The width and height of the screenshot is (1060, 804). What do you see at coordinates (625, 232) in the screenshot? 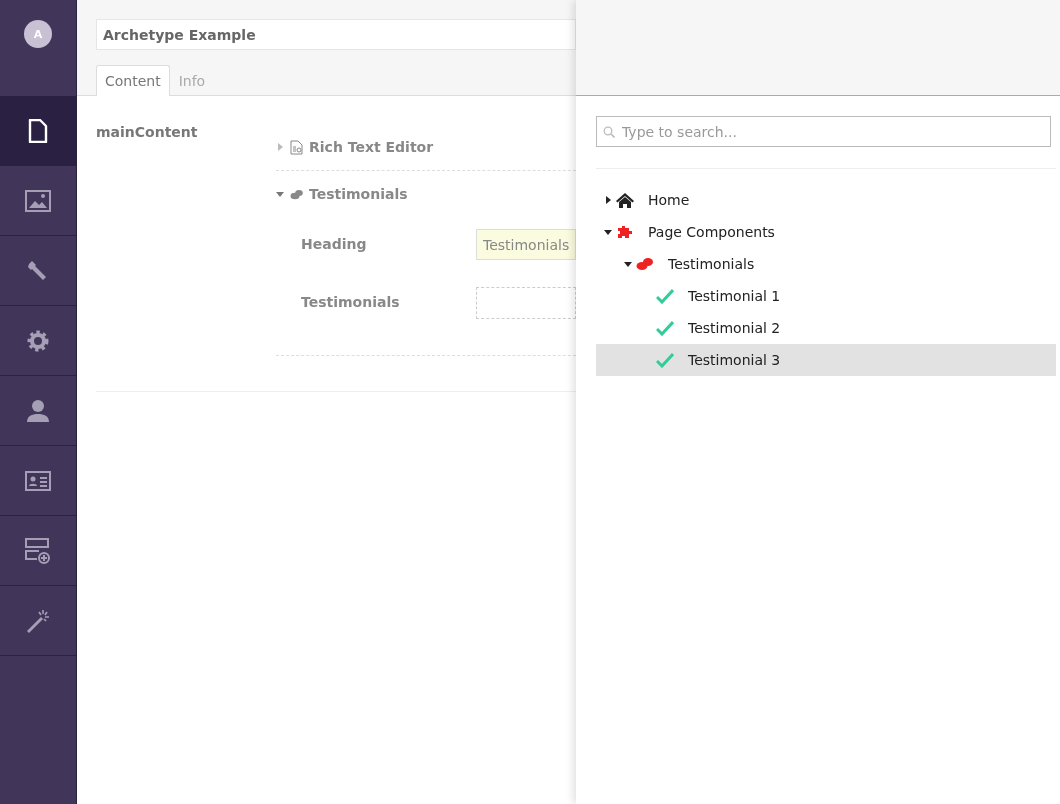
I see `puzzle-icon` at bounding box center [625, 232].